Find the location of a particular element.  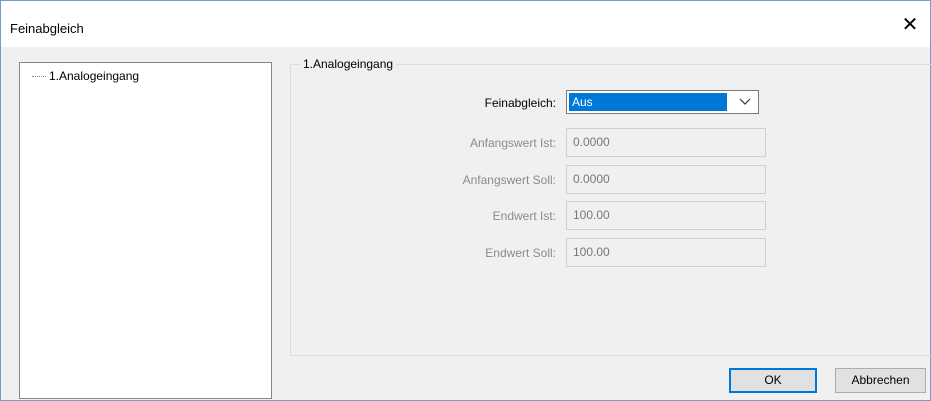

feinabgleich-label: Feinabgleich: is located at coordinates (520, 103).